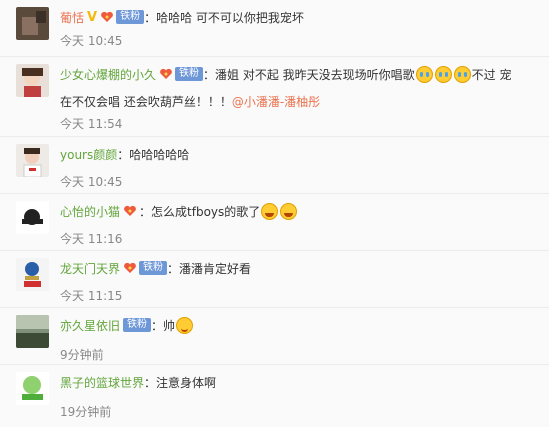 Image resolution: width=549 pixels, height=427 pixels. Describe the element at coordinates (185, 325) in the screenshot. I see `smile-emoji-icon` at that location.